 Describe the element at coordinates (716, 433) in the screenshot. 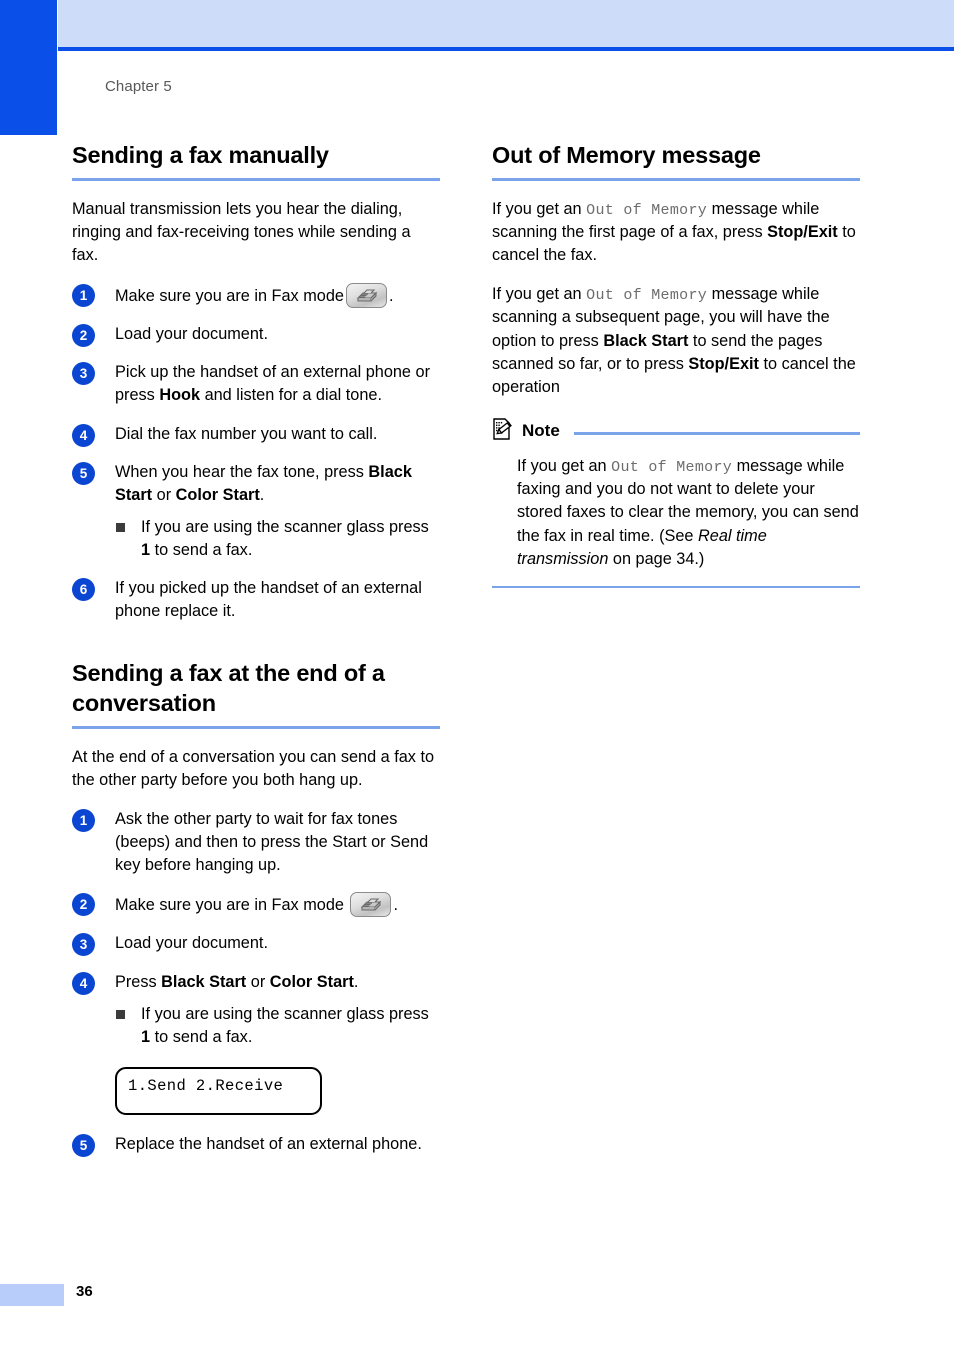

I see `note-header-rule` at that location.